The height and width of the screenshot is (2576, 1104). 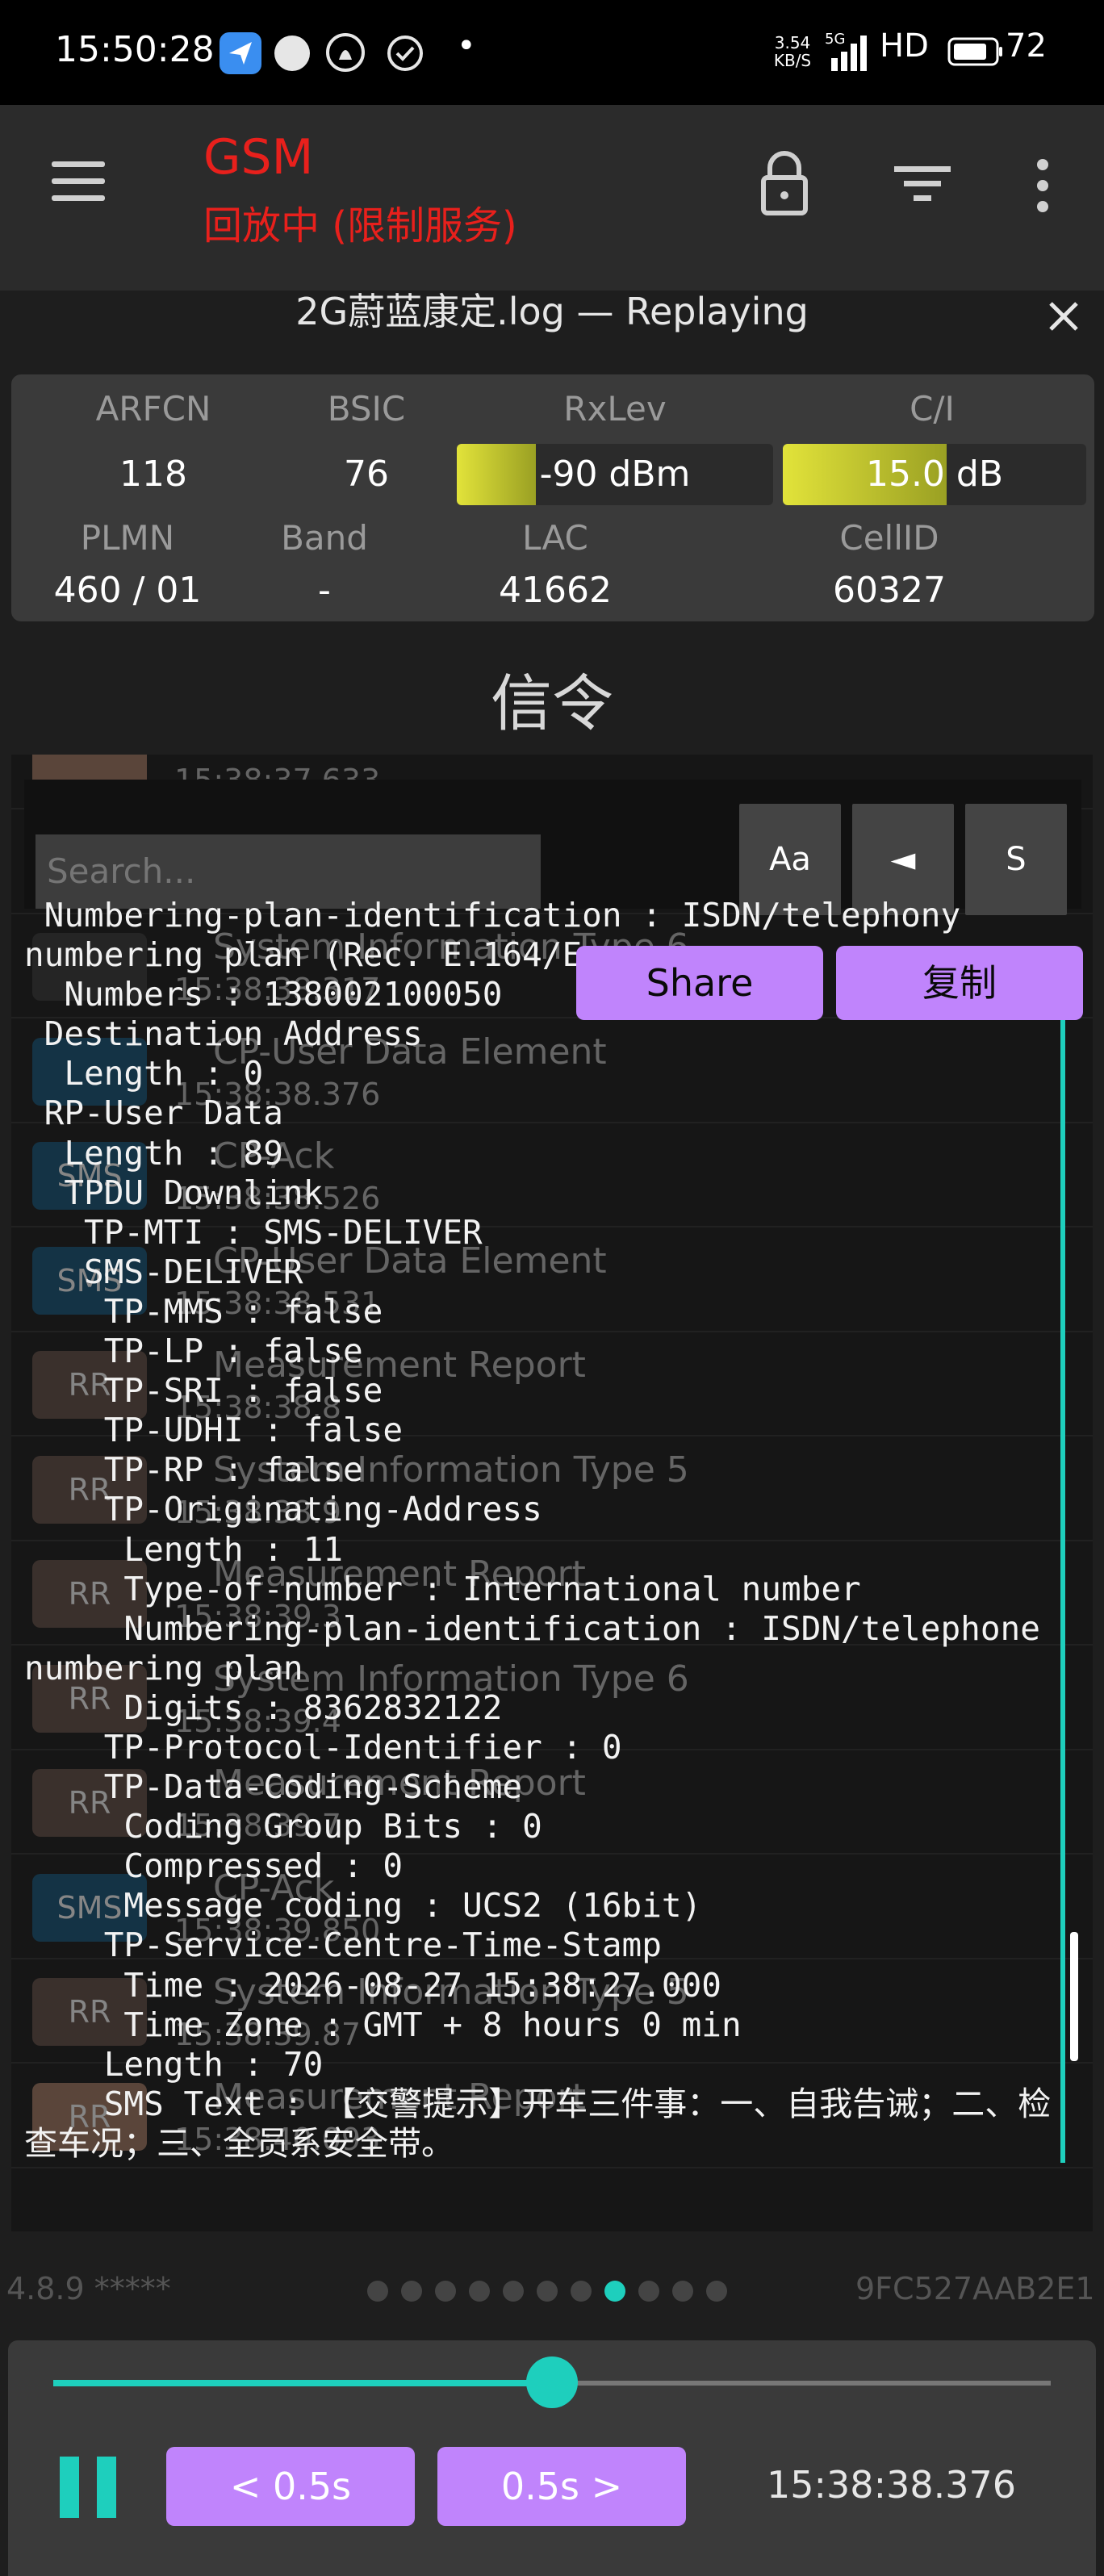 What do you see at coordinates (88, 2487) in the screenshot?
I see `pause-icon` at bounding box center [88, 2487].